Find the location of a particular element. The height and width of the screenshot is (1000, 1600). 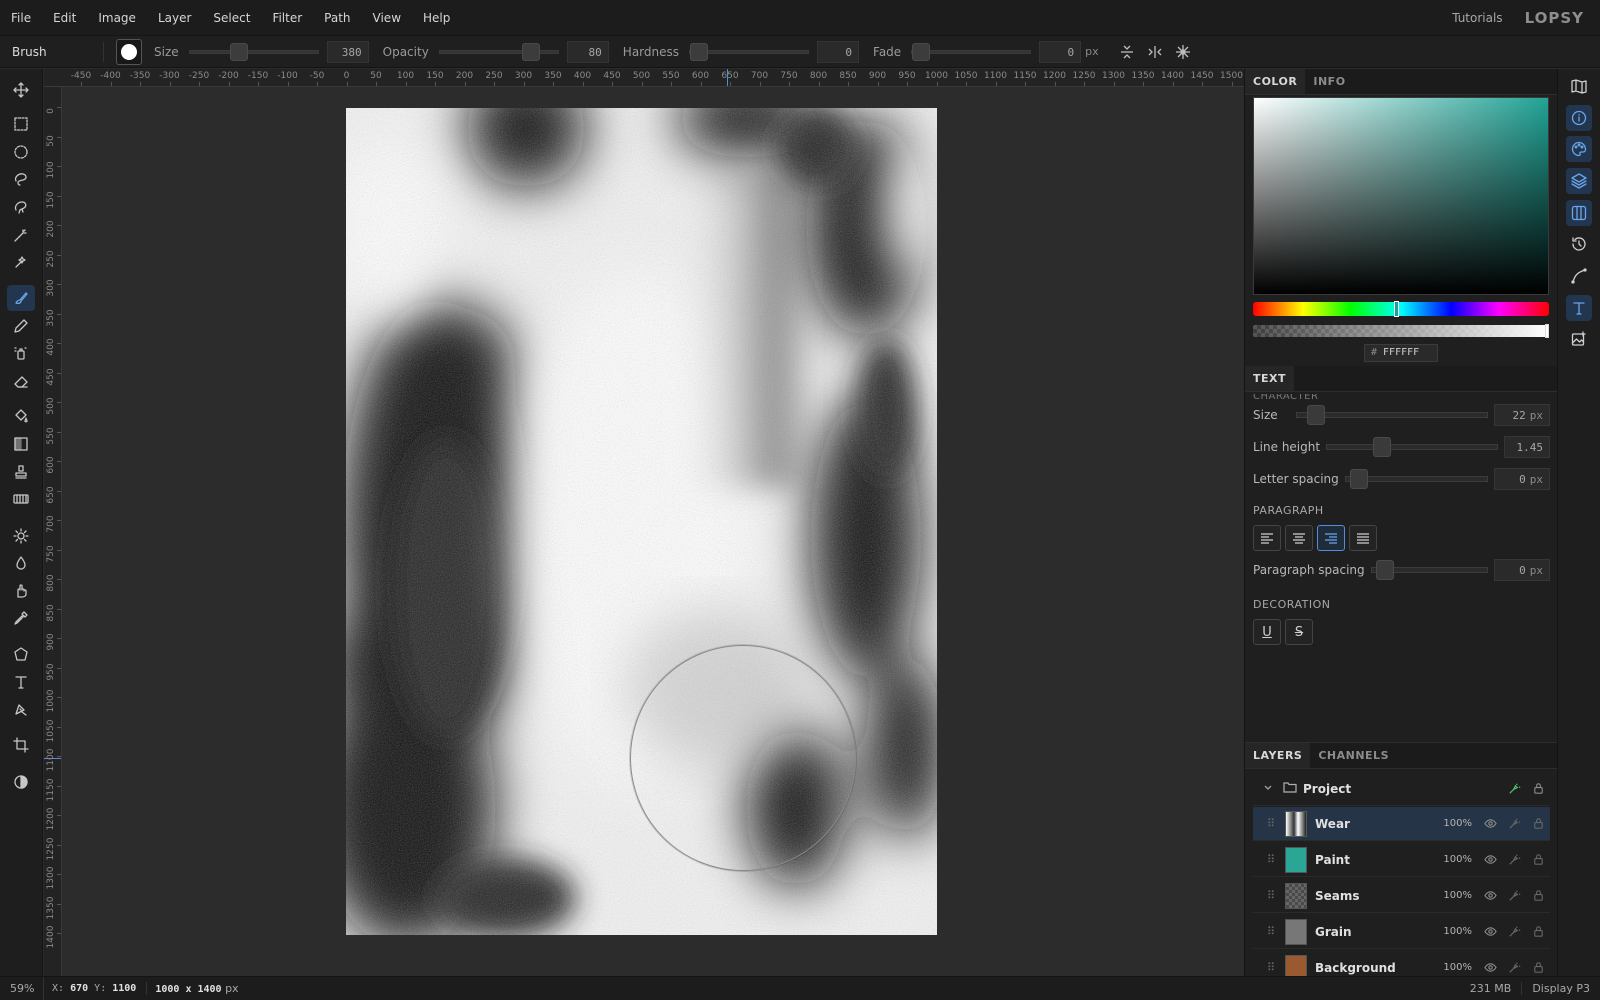

paragraph-spacing-input: 0 px is located at coordinates (1522, 570).